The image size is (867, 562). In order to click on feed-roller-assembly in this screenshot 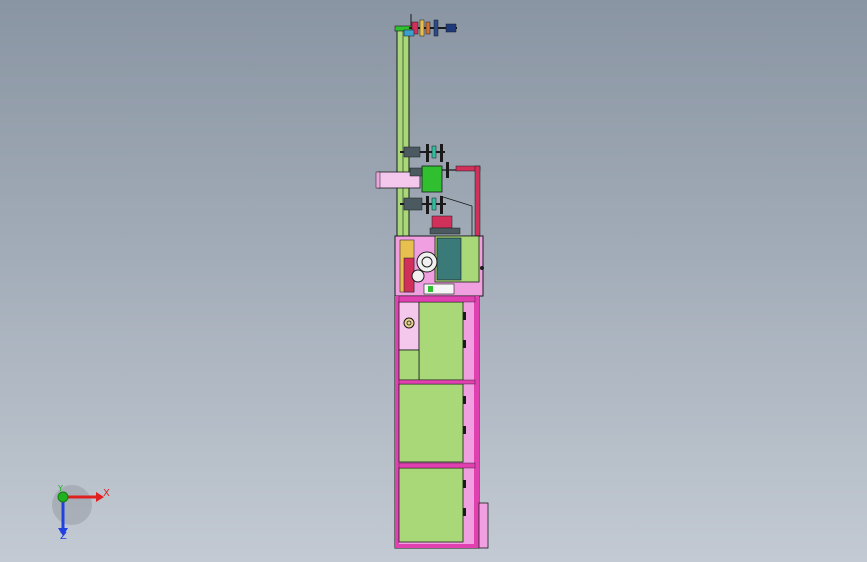, I will do `click(418, 177)`.